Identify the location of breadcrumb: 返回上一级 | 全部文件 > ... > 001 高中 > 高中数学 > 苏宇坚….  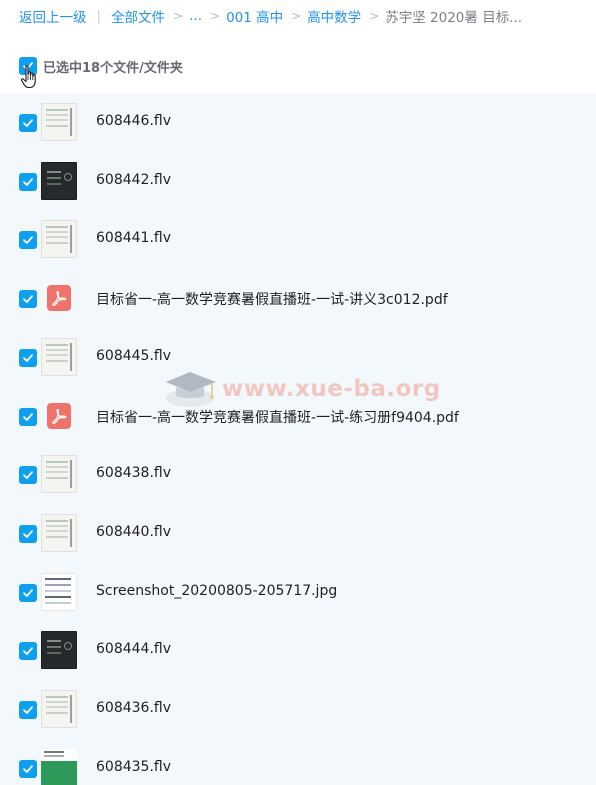
(270, 16).